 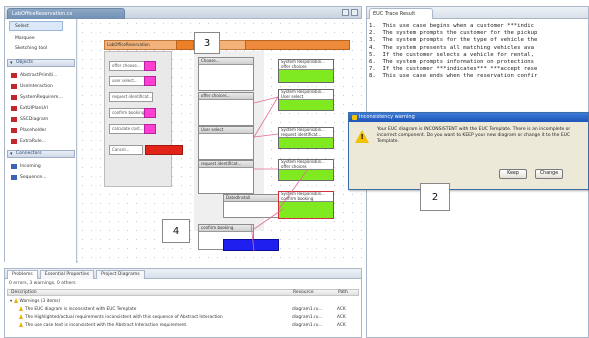 I want to click on change-button: Change, so click(x=549, y=174).